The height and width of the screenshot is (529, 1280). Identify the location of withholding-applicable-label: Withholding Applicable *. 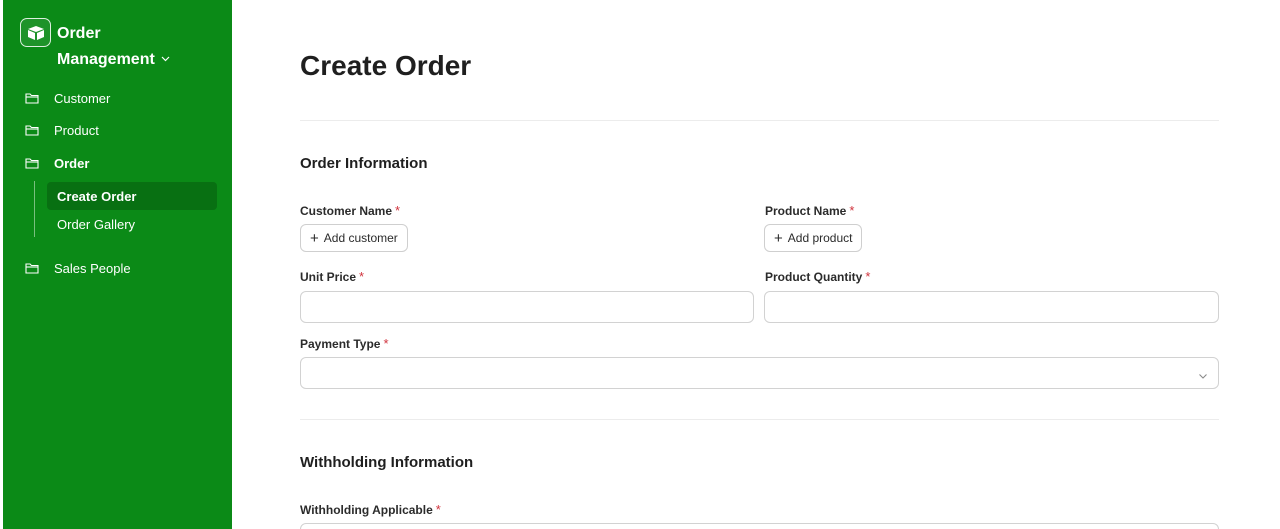
(370, 509).